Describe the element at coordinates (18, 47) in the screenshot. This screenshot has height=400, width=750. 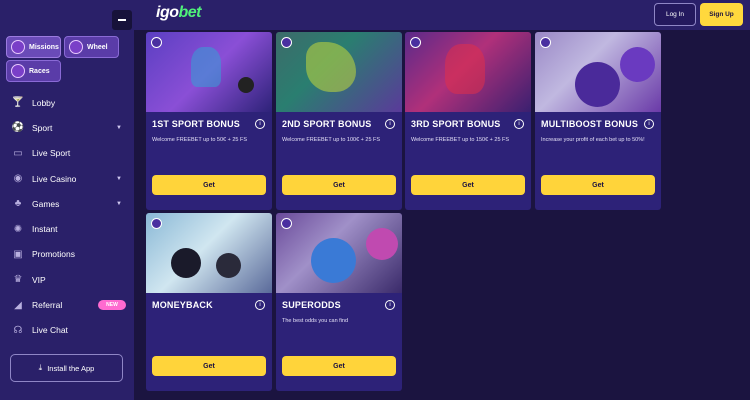
I see `missions-icon` at that location.